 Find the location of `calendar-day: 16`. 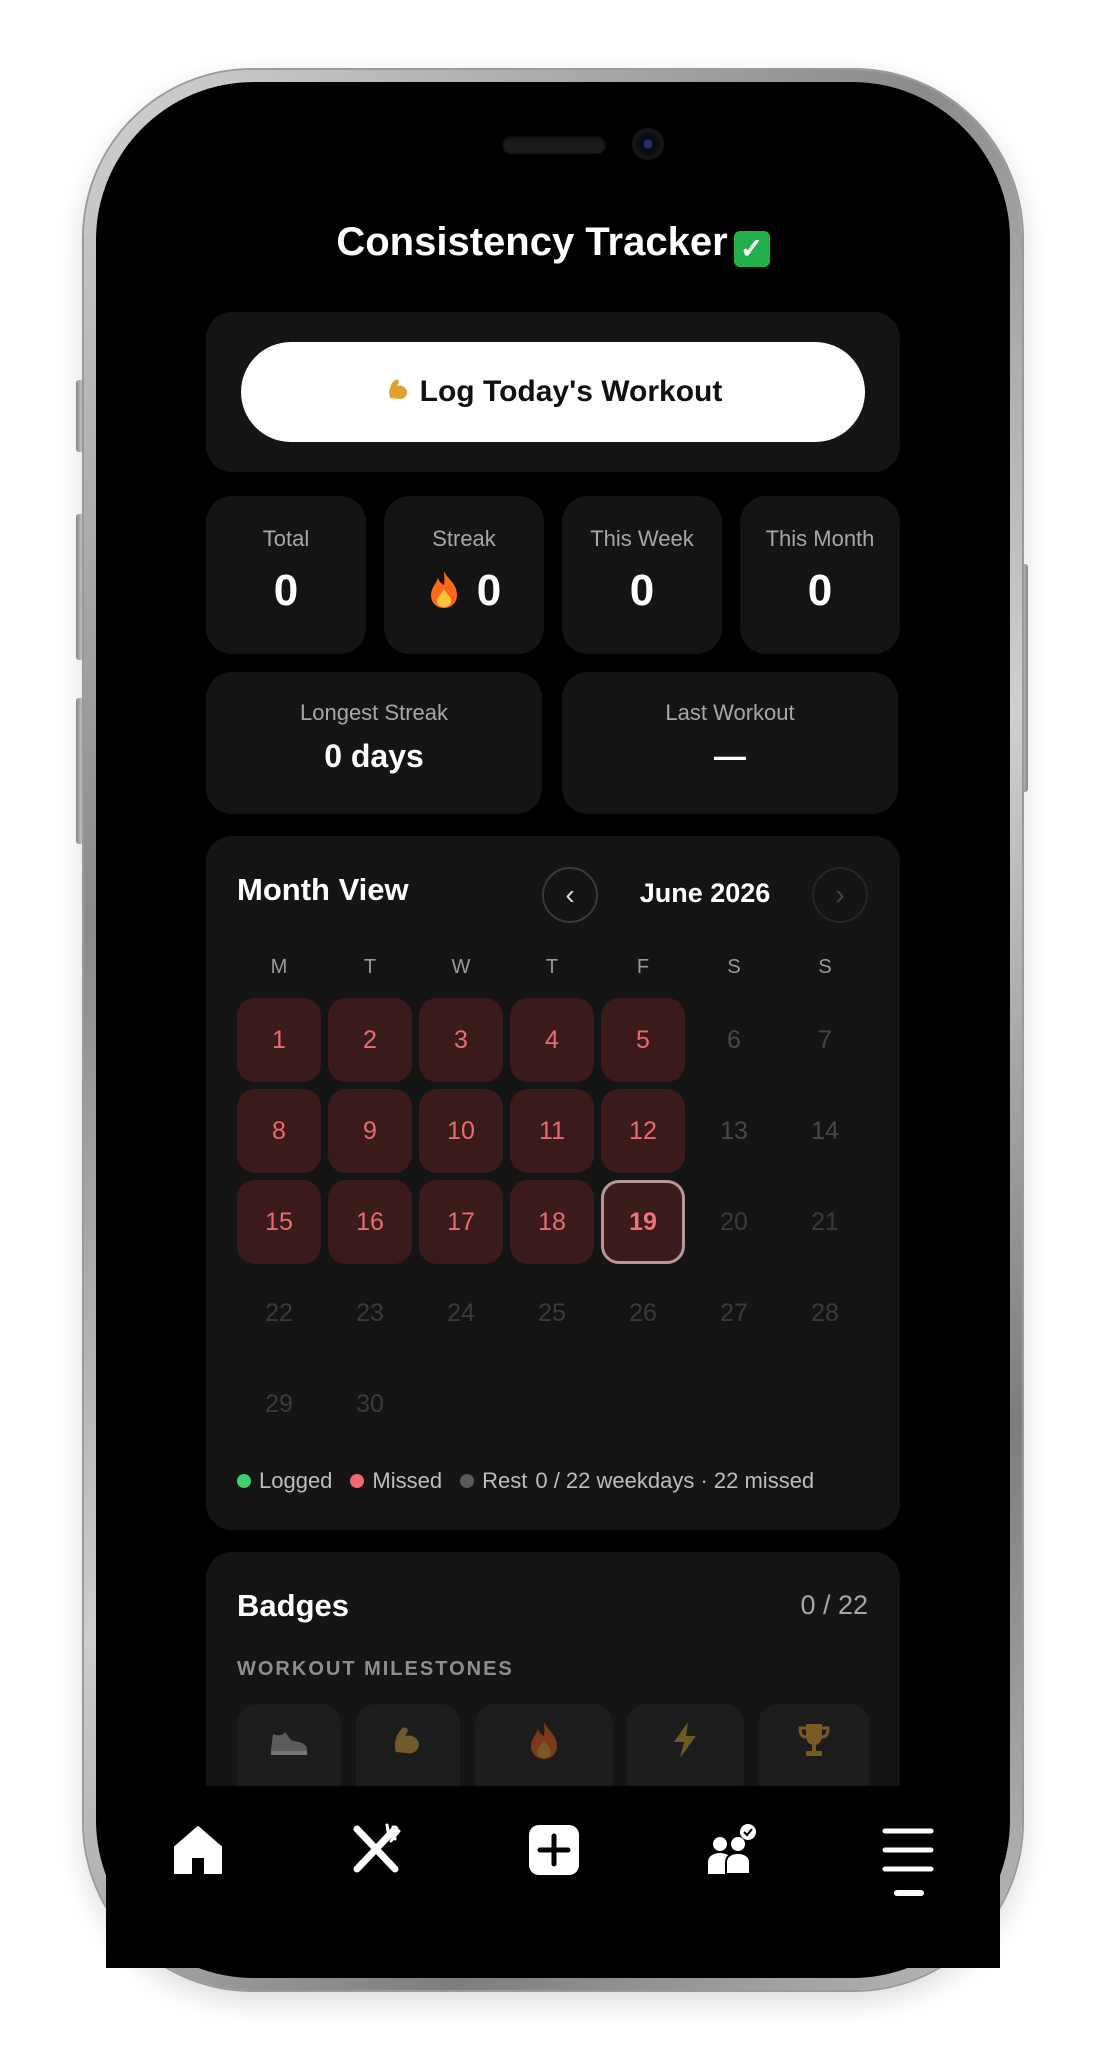

calendar-day: 16 is located at coordinates (370, 1222).